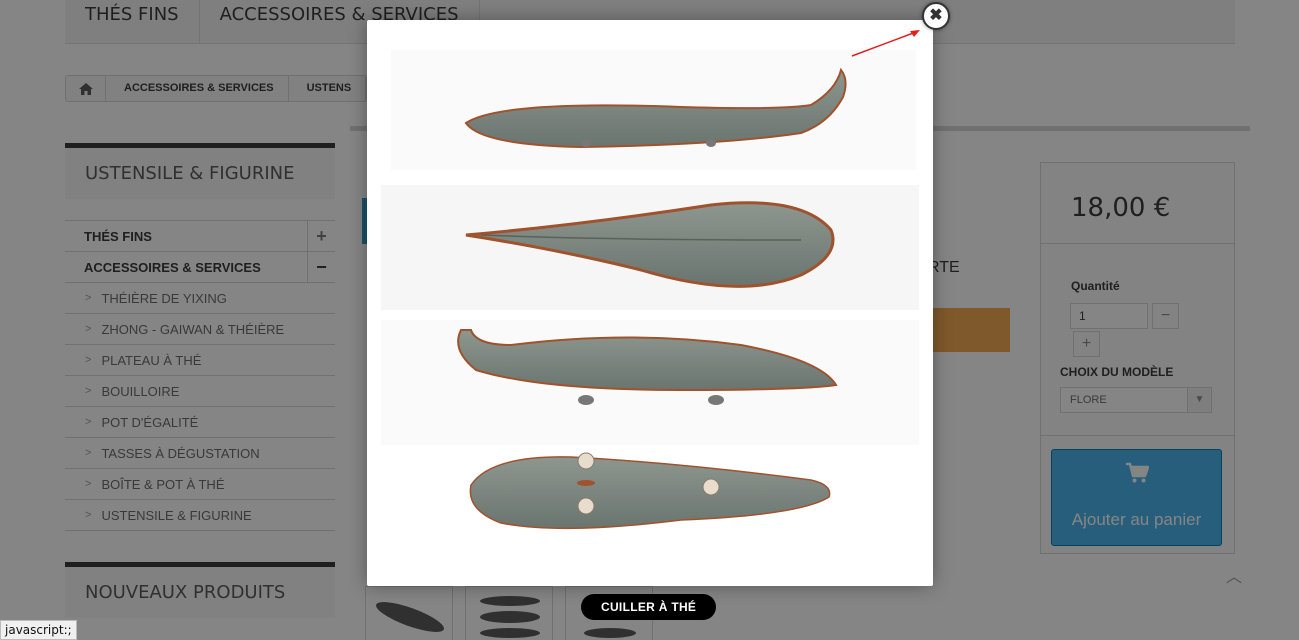 This screenshot has height=640, width=1299. I want to click on browser-status-bar: javascript:;, so click(38, 630).